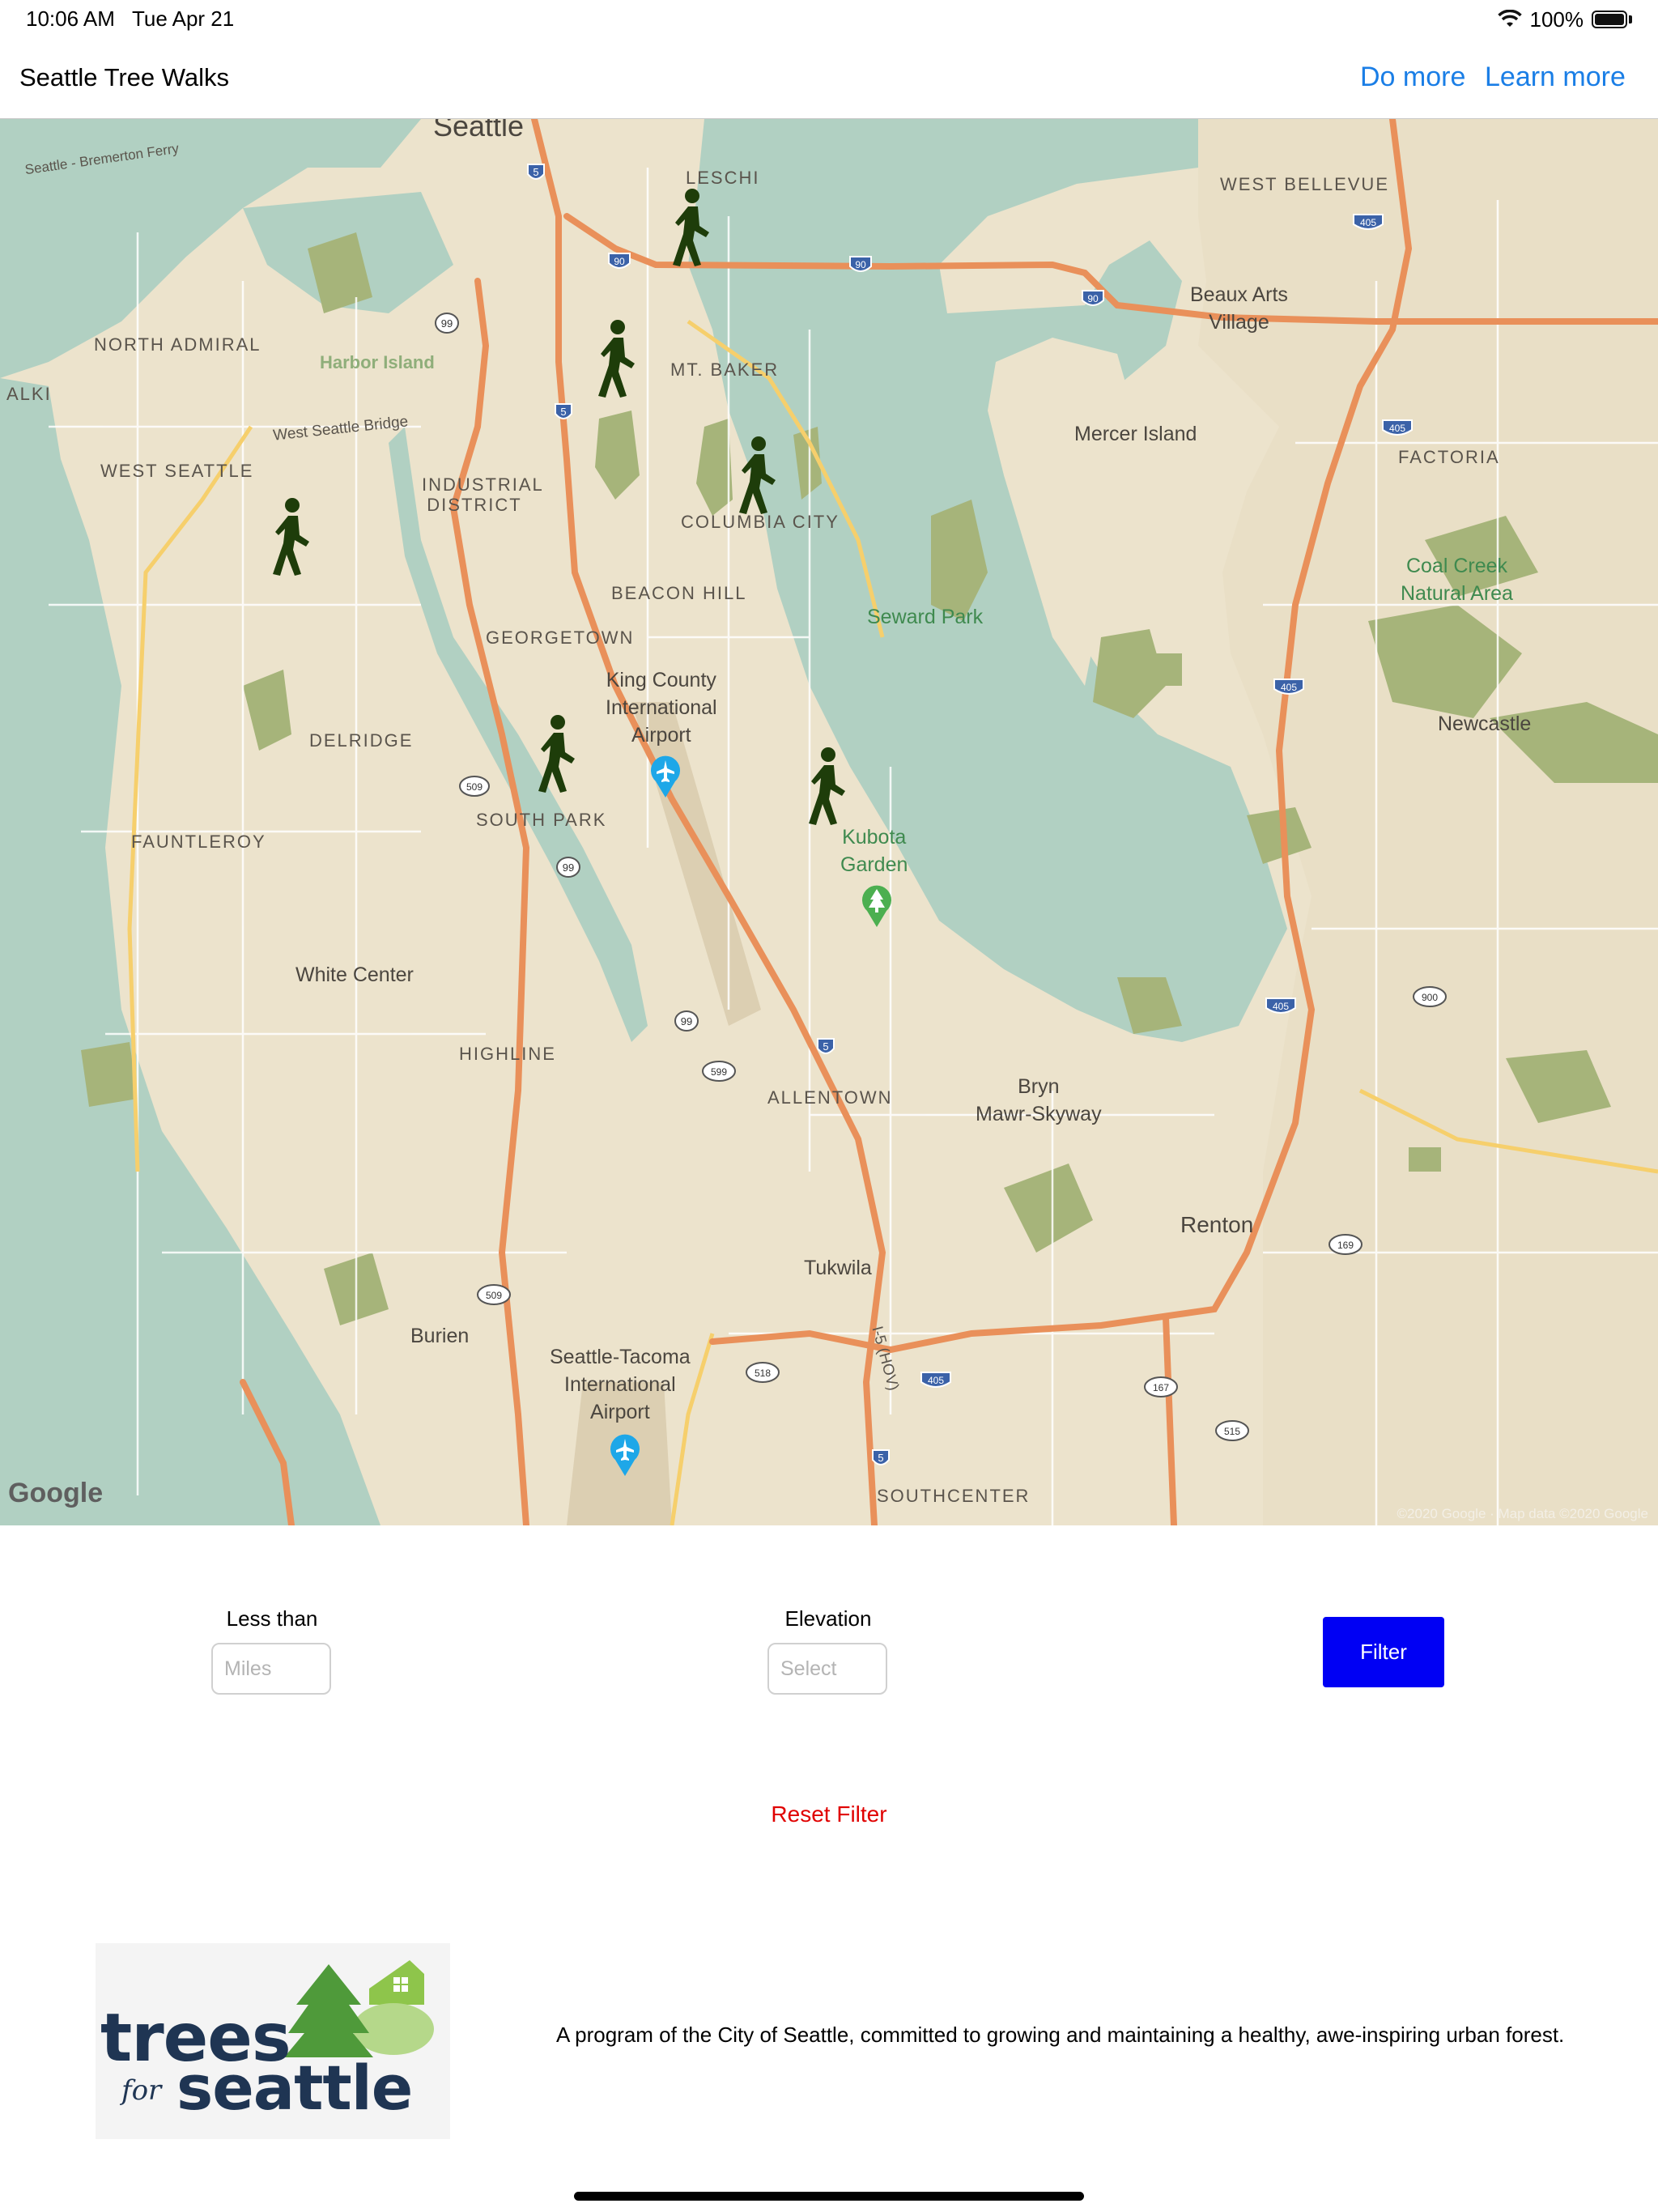  Describe the element at coordinates (757, 476) in the screenshot. I see `walk-marker-columbia-city-icon` at that location.